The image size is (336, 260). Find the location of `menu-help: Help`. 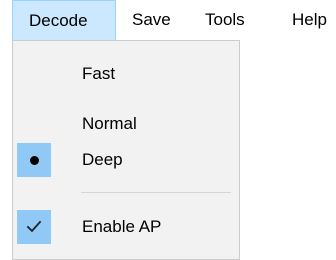

menu-help: Help is located at coordinates (309, 20).